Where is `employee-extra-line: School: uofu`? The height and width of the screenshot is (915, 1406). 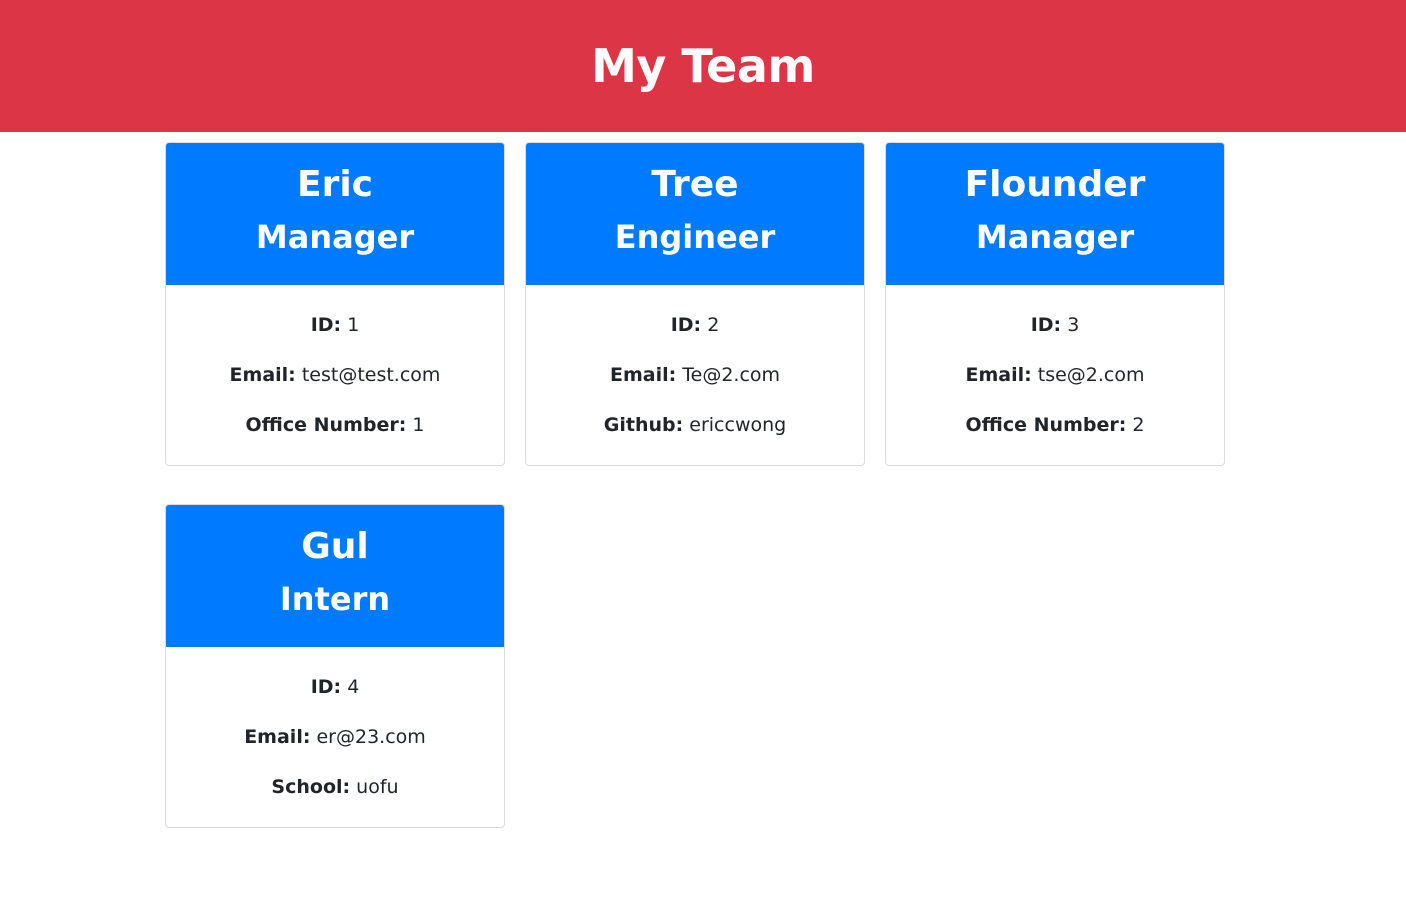 employee-extra-line: School: uofu is located at coordinates (335, 787).